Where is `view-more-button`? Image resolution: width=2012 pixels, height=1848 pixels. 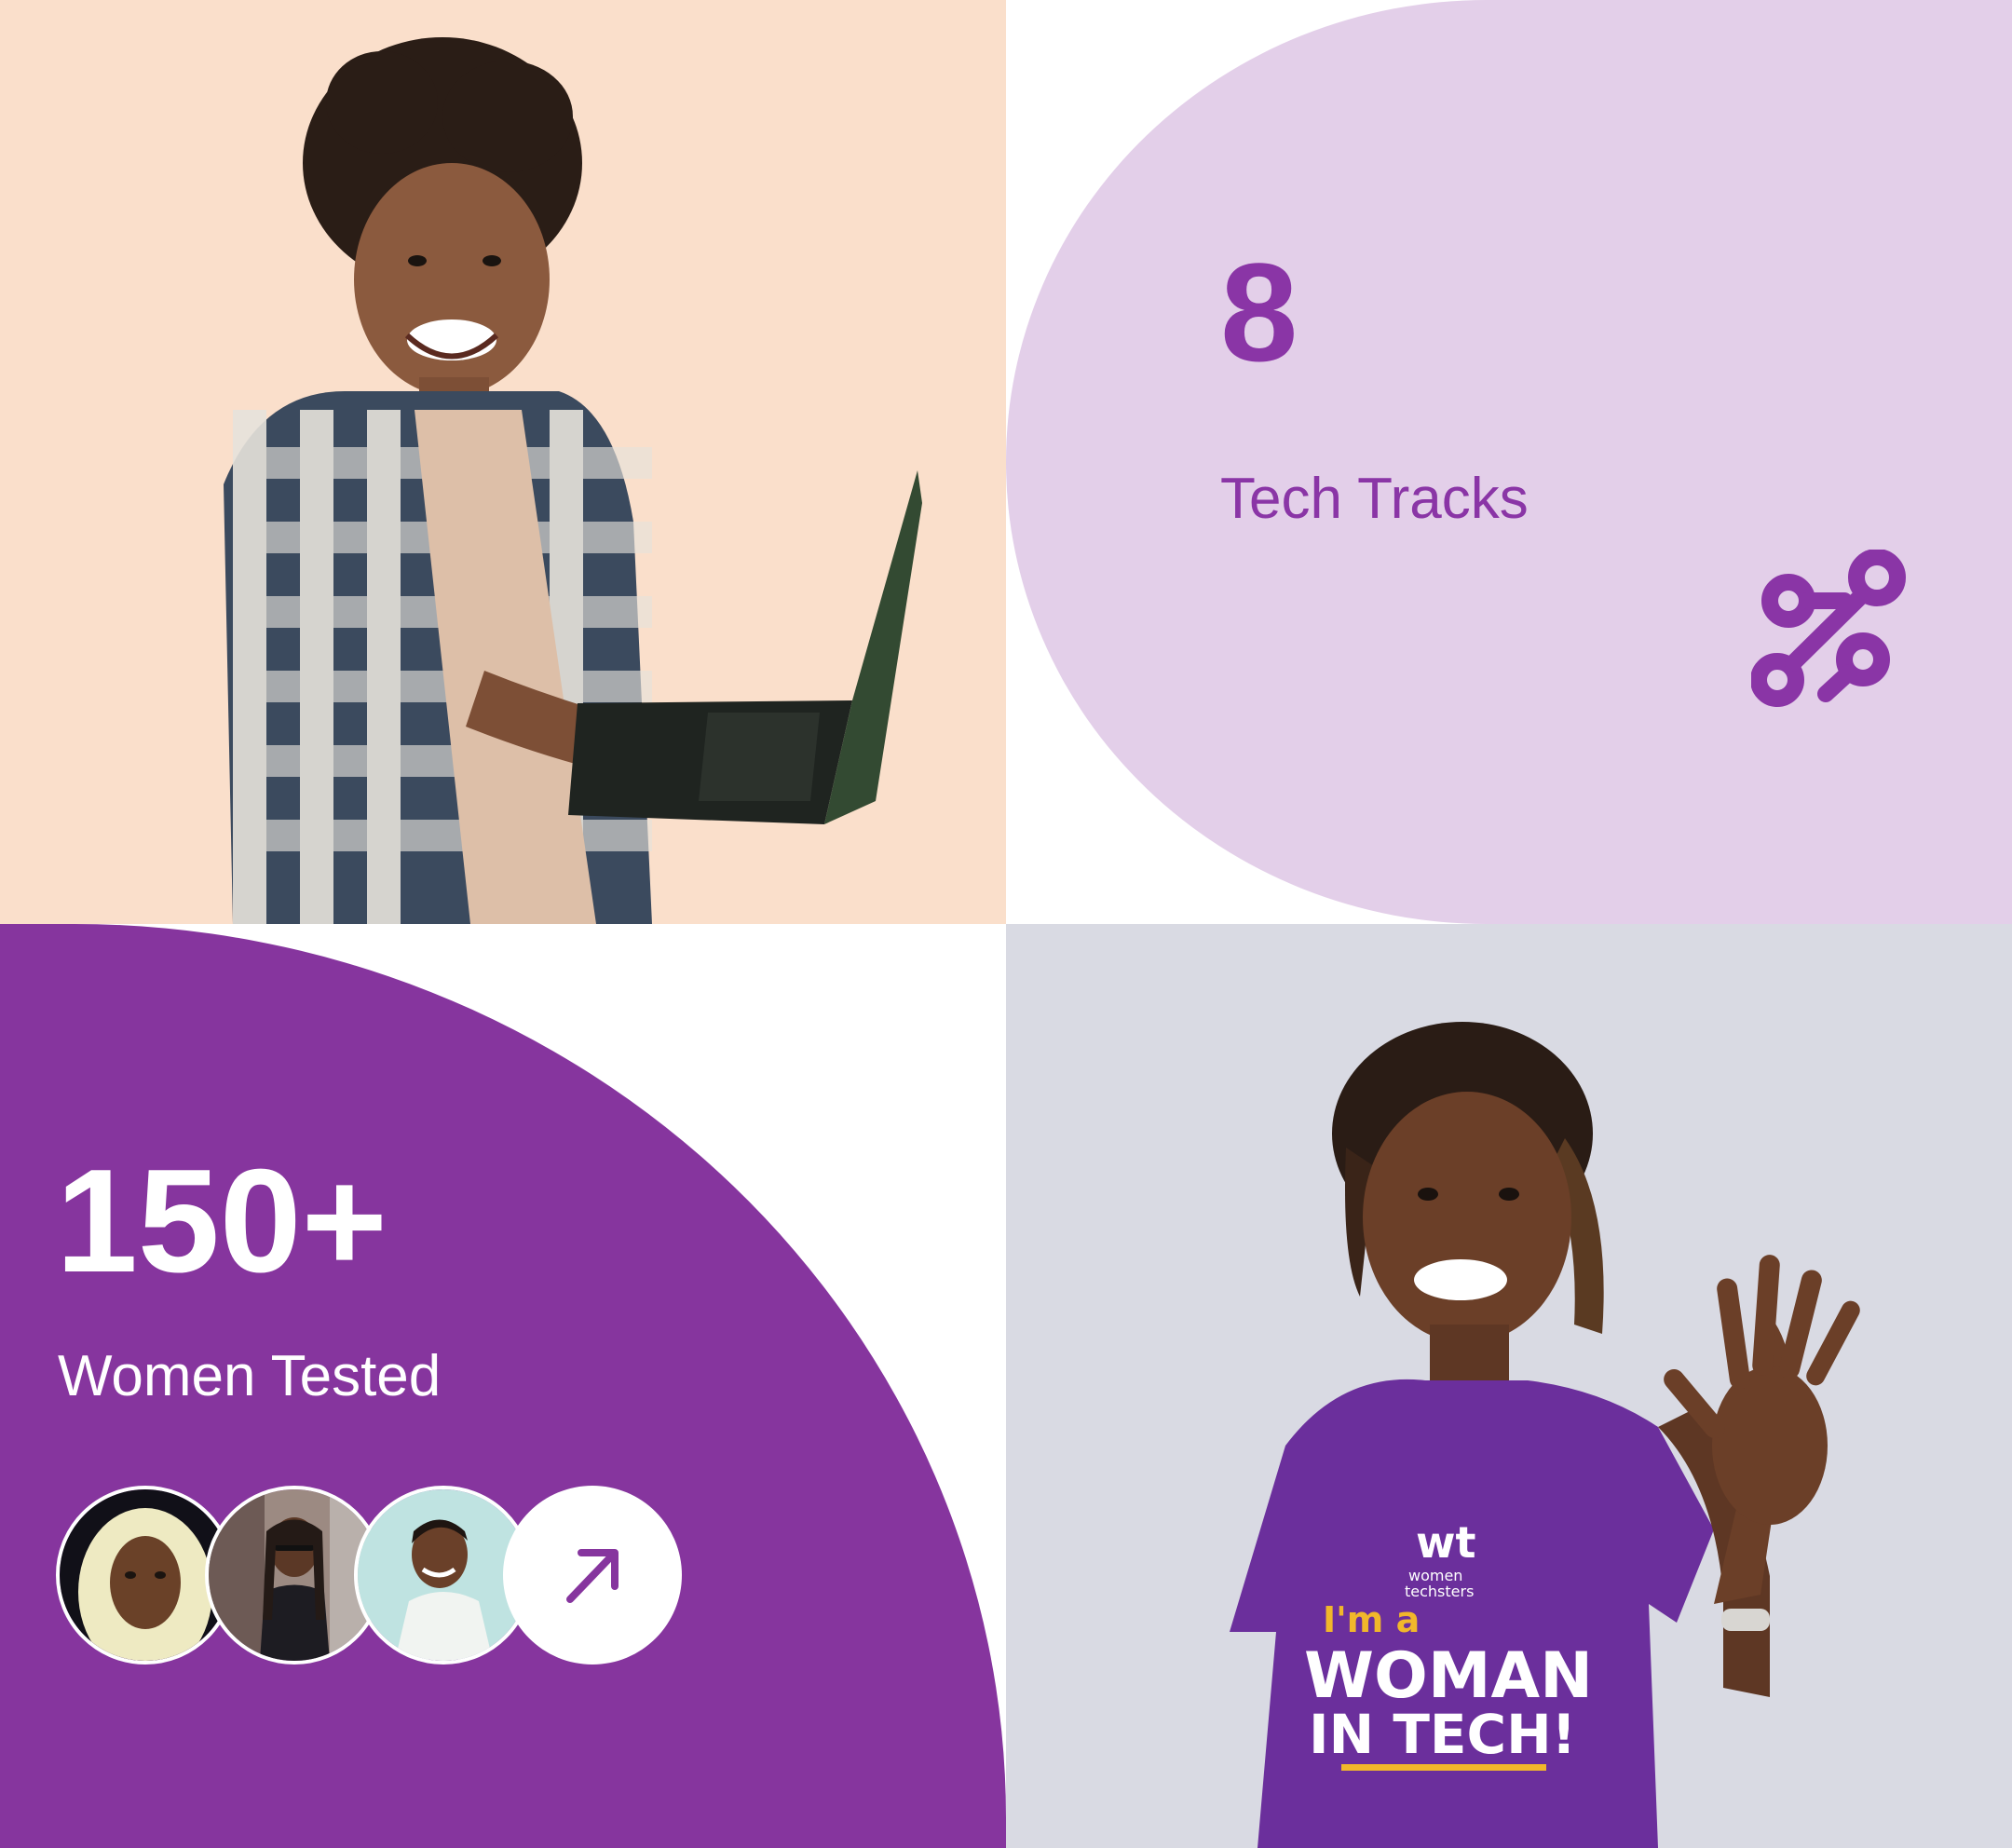
view-more-button is located at coordinates (592, 1575).